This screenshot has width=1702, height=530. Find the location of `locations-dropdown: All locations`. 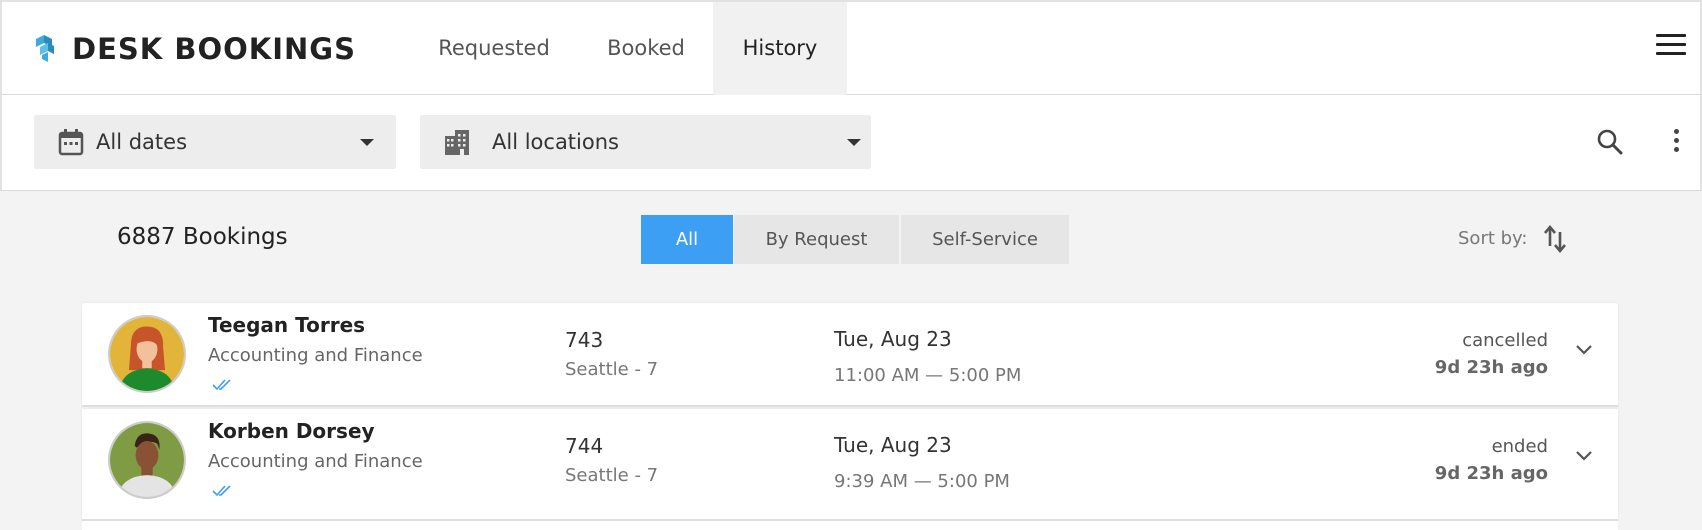

locations-dropdown: All locations is located at coordinates (645, 142).